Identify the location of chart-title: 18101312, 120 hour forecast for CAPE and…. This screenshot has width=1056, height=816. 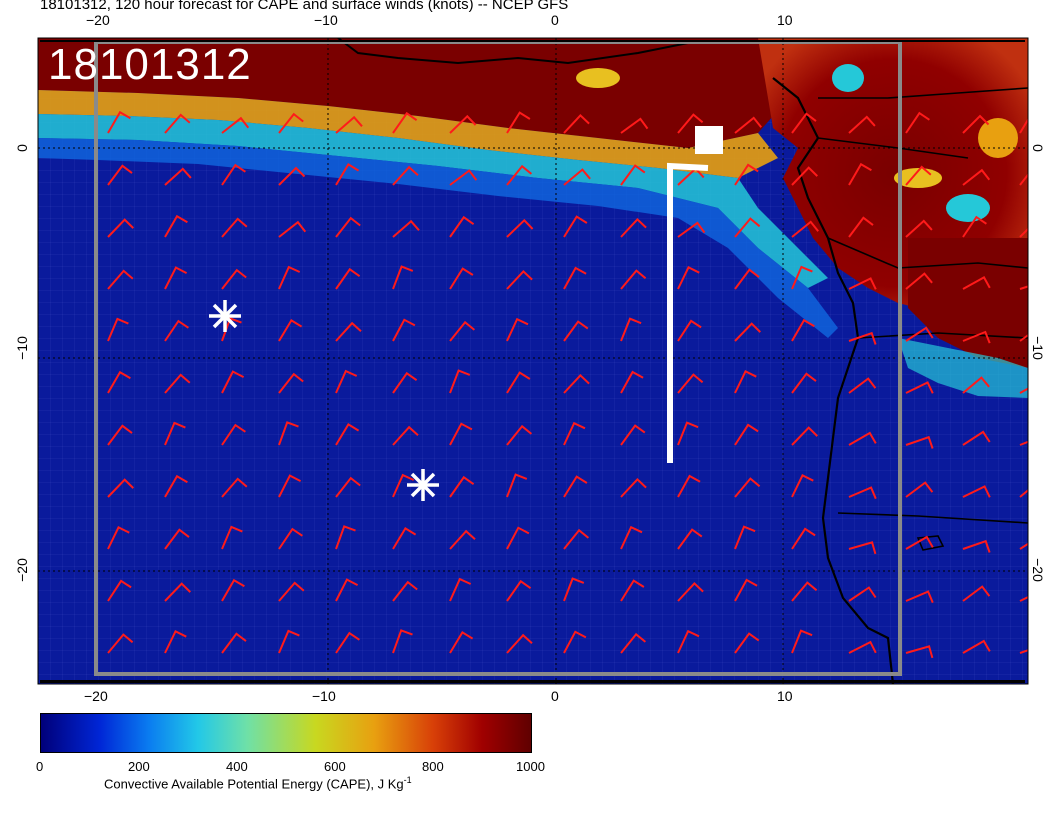
(304, 6).